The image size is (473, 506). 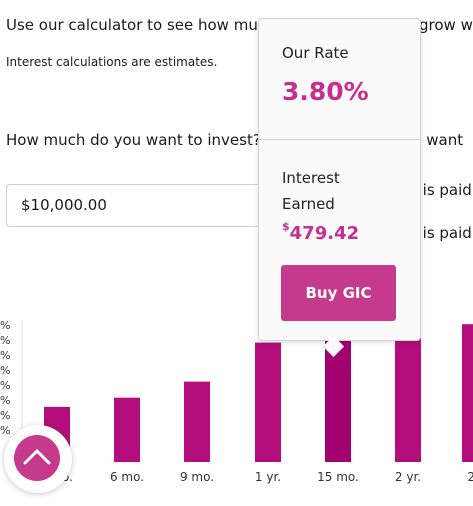 I want to click on intro-text: Use our calculator to see how mu, so click(x=132, y=25).